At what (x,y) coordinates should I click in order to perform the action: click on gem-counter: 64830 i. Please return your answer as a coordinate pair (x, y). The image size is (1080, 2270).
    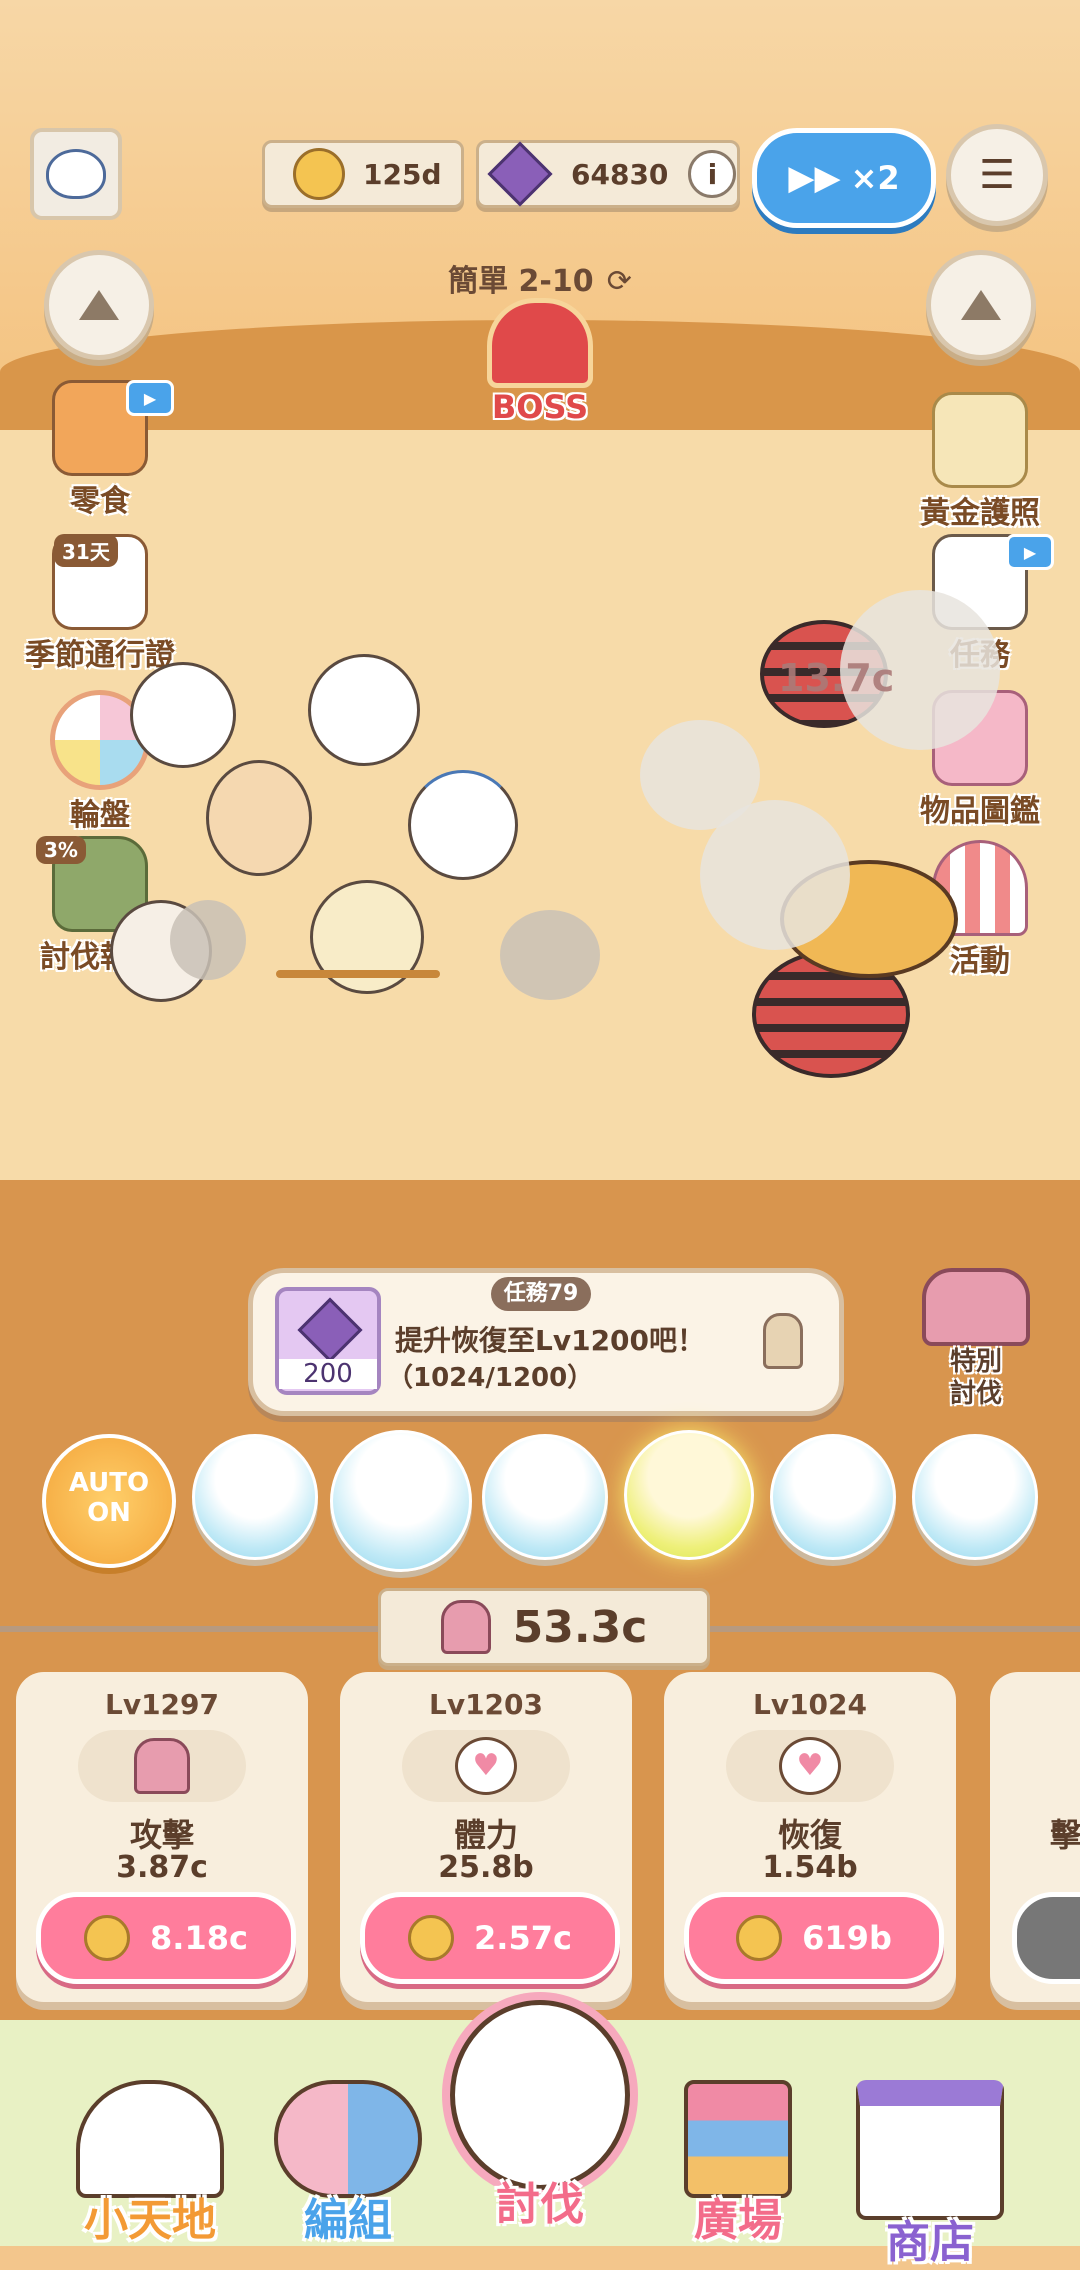
    Looking at the image, I should click on (608, 174).